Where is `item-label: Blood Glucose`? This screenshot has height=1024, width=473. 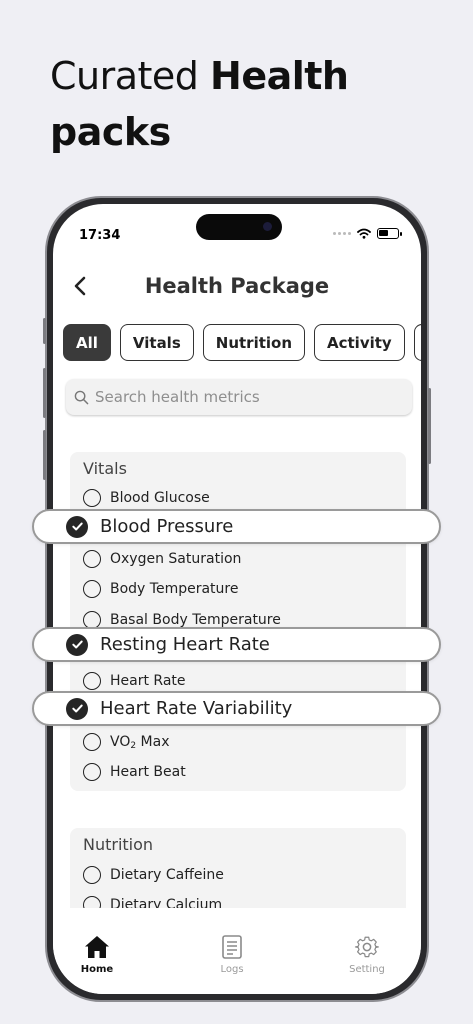
item-label: Blood Glucose is located at coordinates (160, 498).